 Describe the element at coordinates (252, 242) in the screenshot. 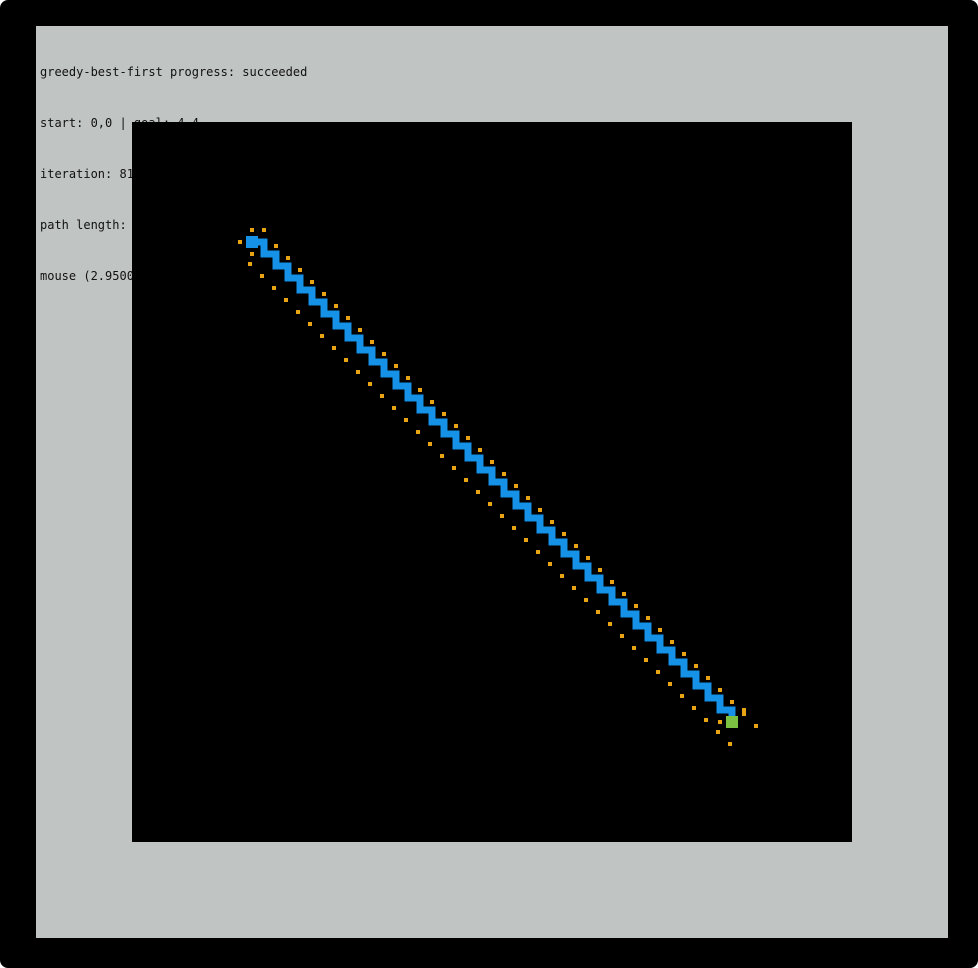

I see `start-node` at that location.